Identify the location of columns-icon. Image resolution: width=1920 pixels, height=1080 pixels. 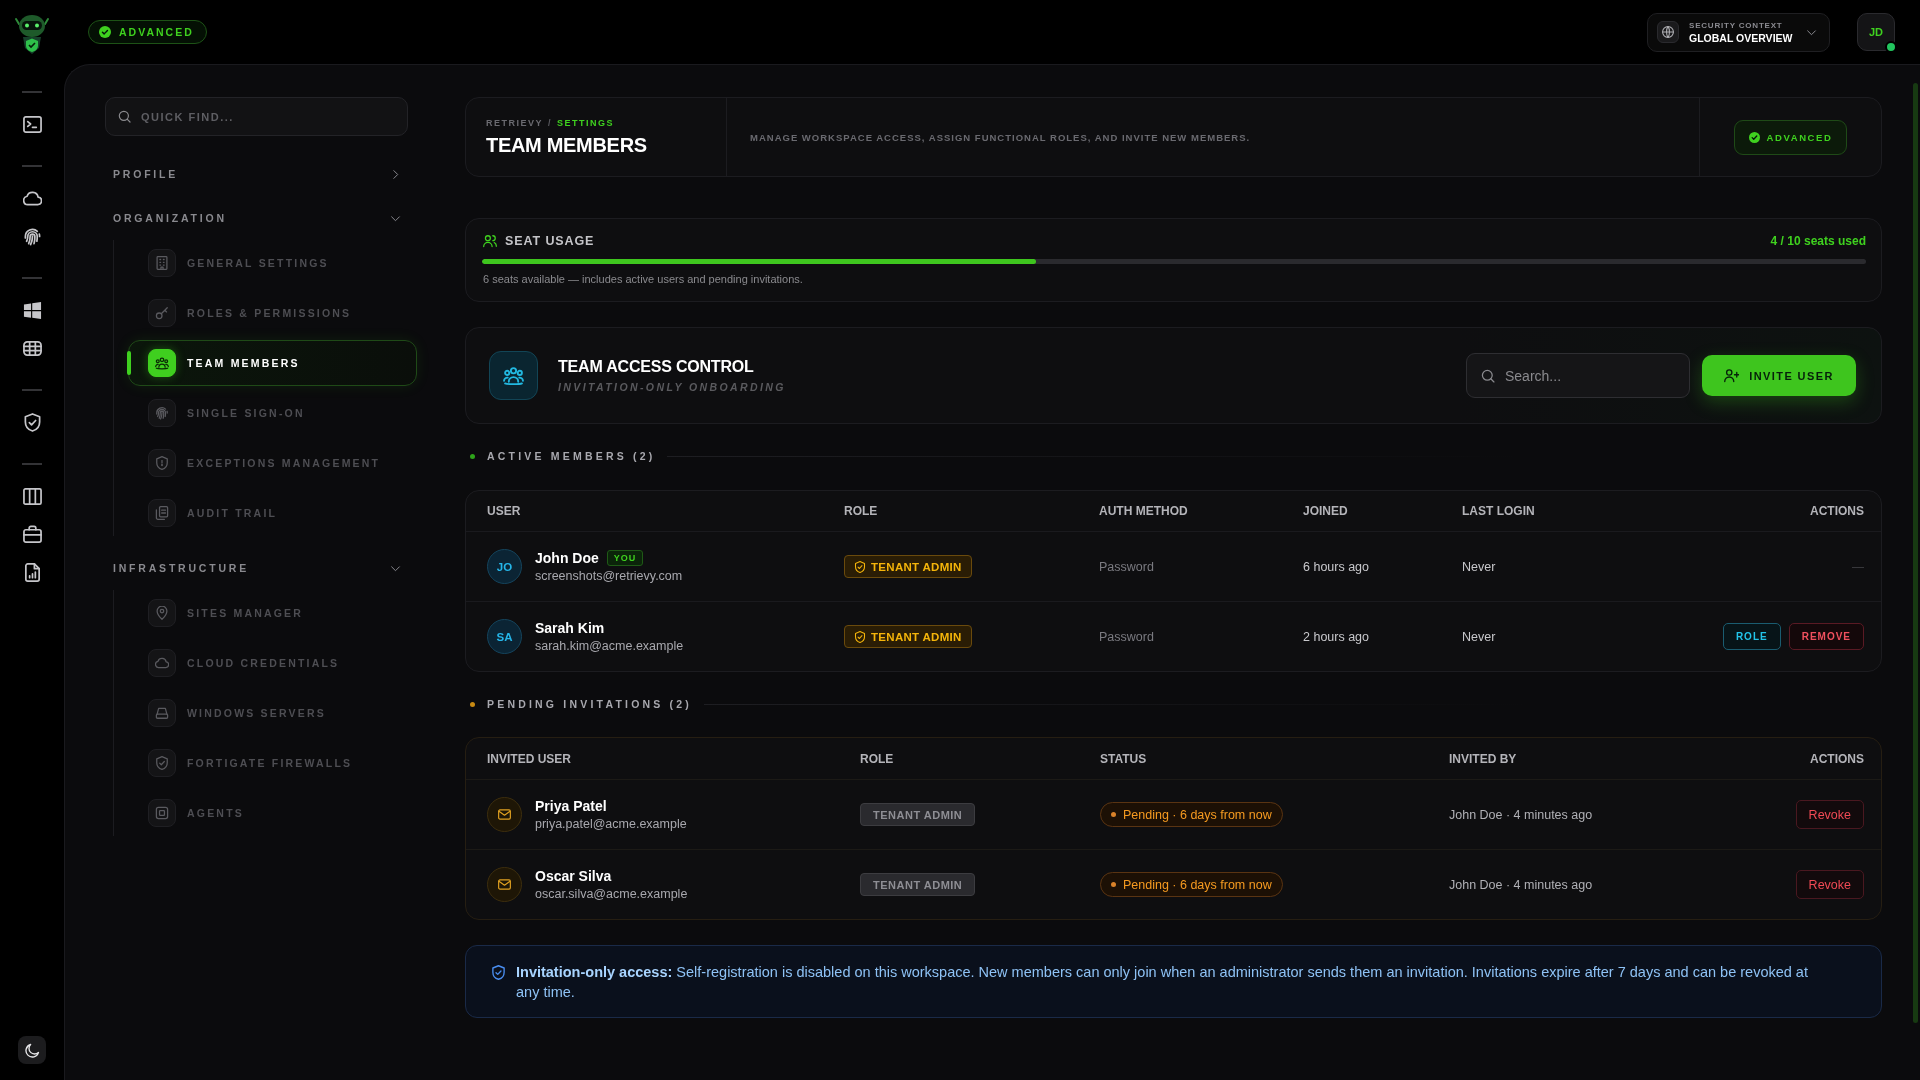
(32, 496).